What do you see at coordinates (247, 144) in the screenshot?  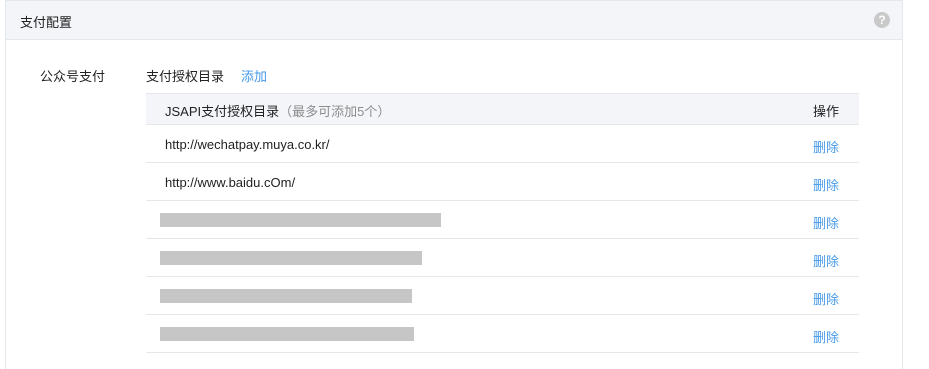 I see `directory-url: http://wechatpay.muya.co.kr/` at bounding box center [247, 144].